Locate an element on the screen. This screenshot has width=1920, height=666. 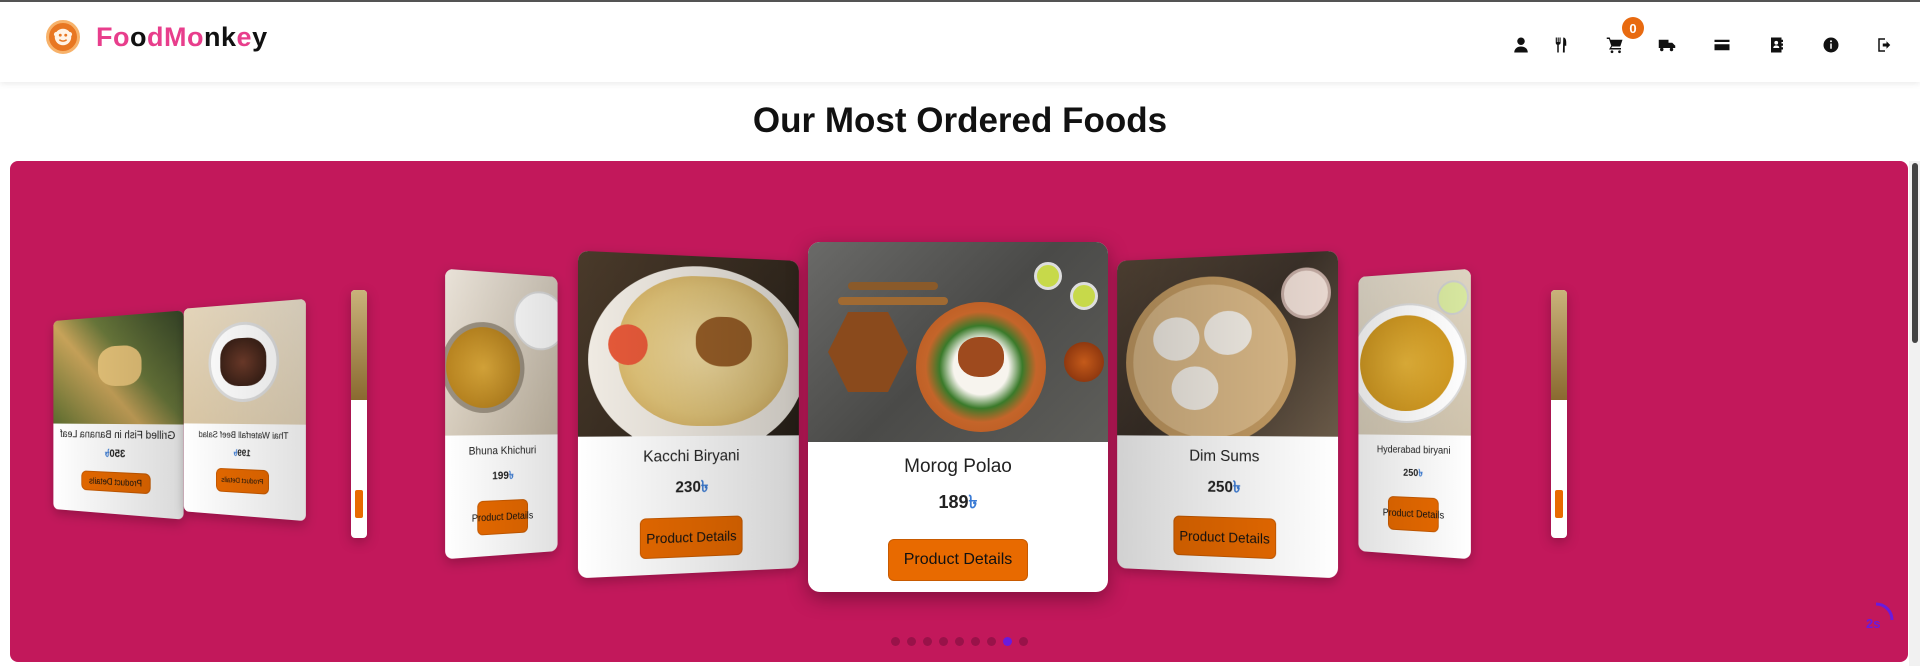
food-price: 189৳ is located at coordinates (958, 502).